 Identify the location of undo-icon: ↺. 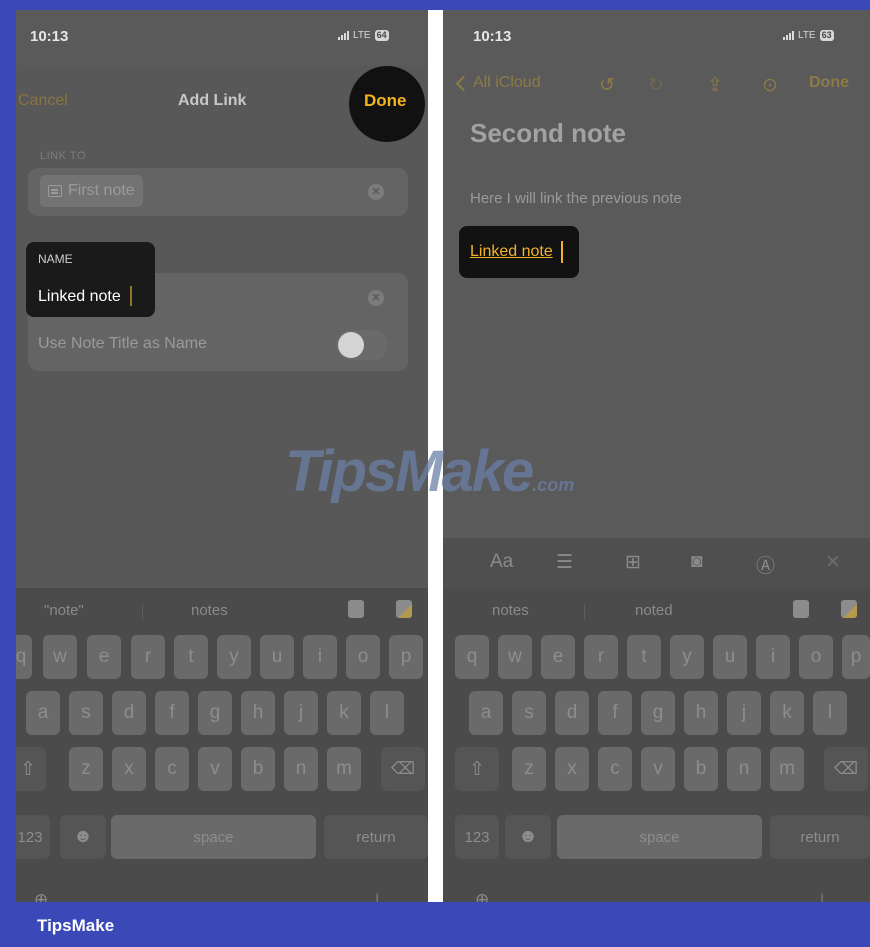
(607, 85).